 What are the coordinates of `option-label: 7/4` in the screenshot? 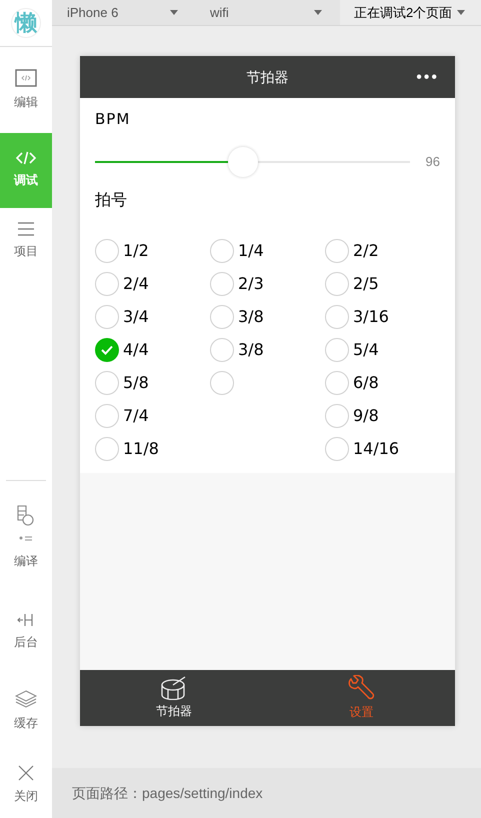 It's located at (136, 415).